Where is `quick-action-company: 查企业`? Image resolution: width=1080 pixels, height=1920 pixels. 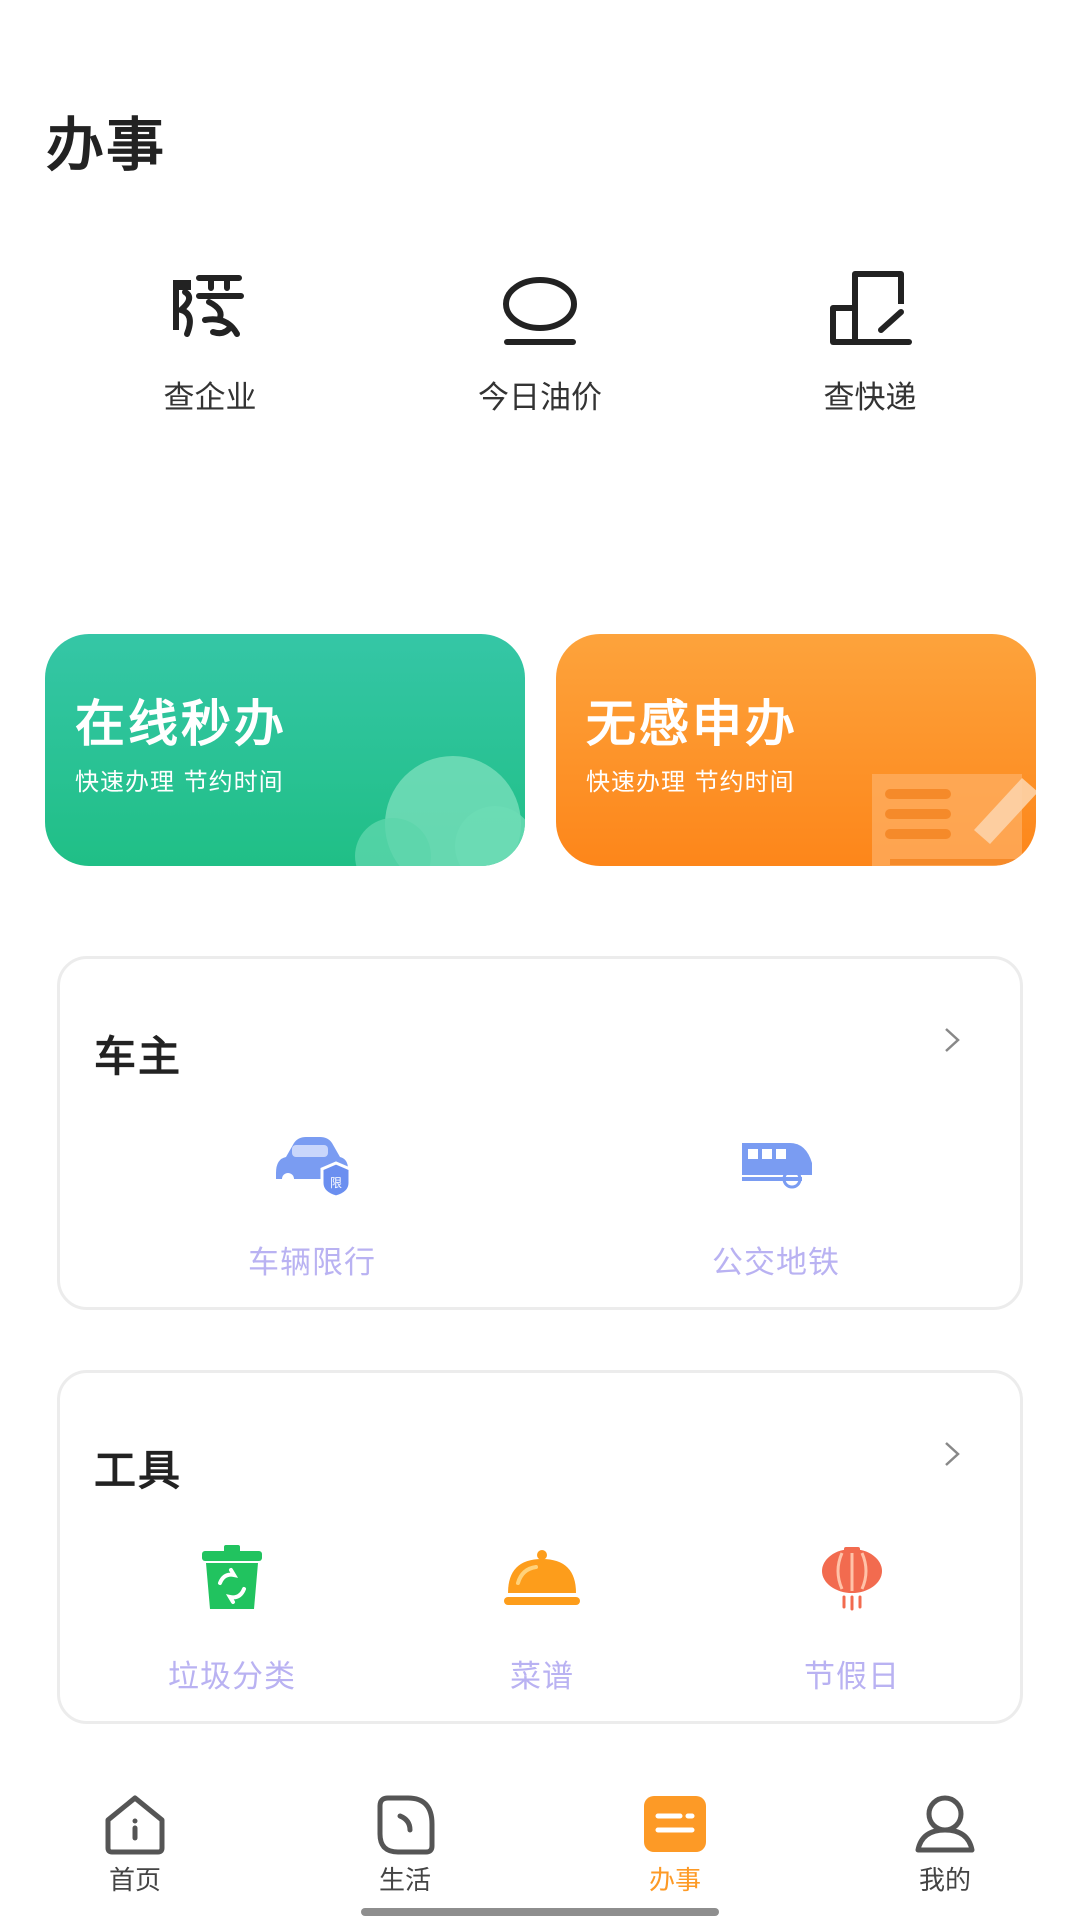
quick-action-company: 查企业 is located at coordinates (210, 342).